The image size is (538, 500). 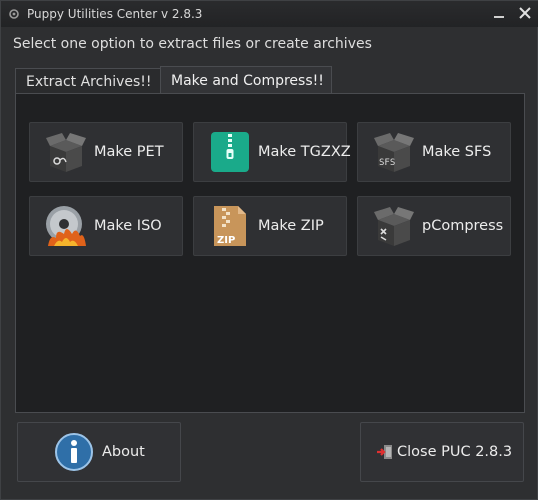 What do you see at coordinates (291, 226) in the screenshot?
I see `make-zip-label: Make ZIP` at bounding box center [291, 226].